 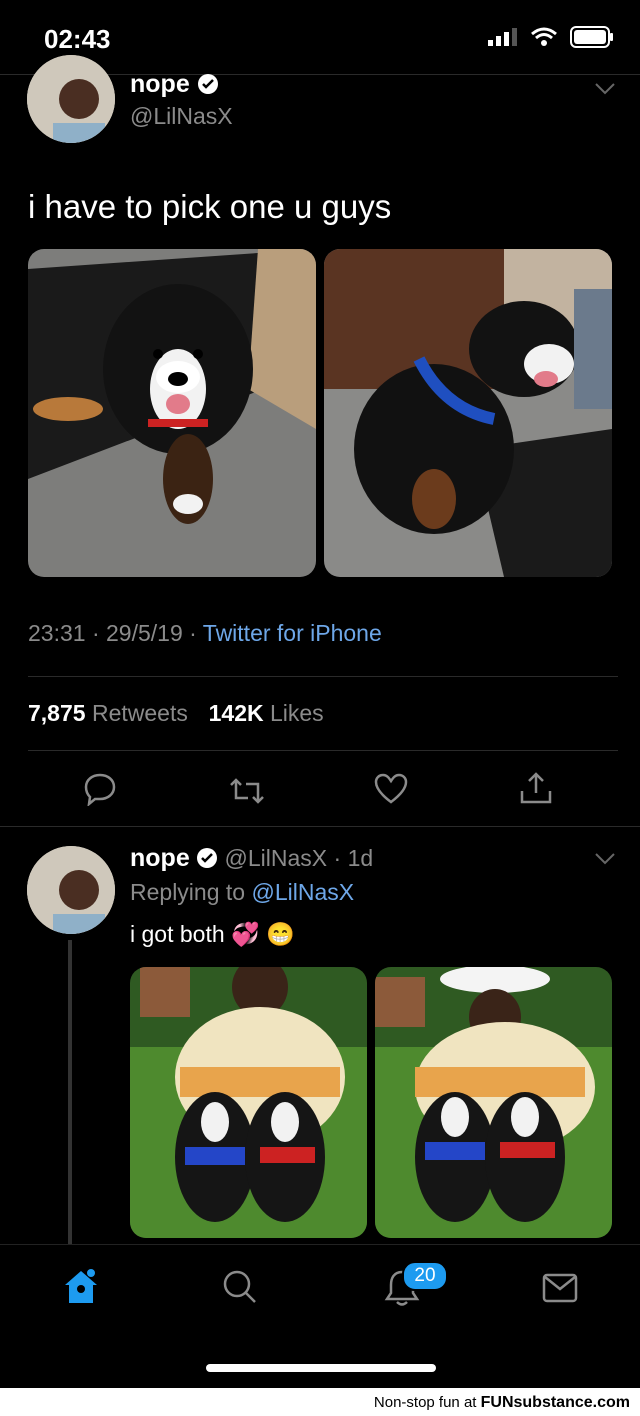 What do you see at coordinates (320, 1294) in the screenshot?
I see `tab-bar: 20` at bounding box center [320, 1294].